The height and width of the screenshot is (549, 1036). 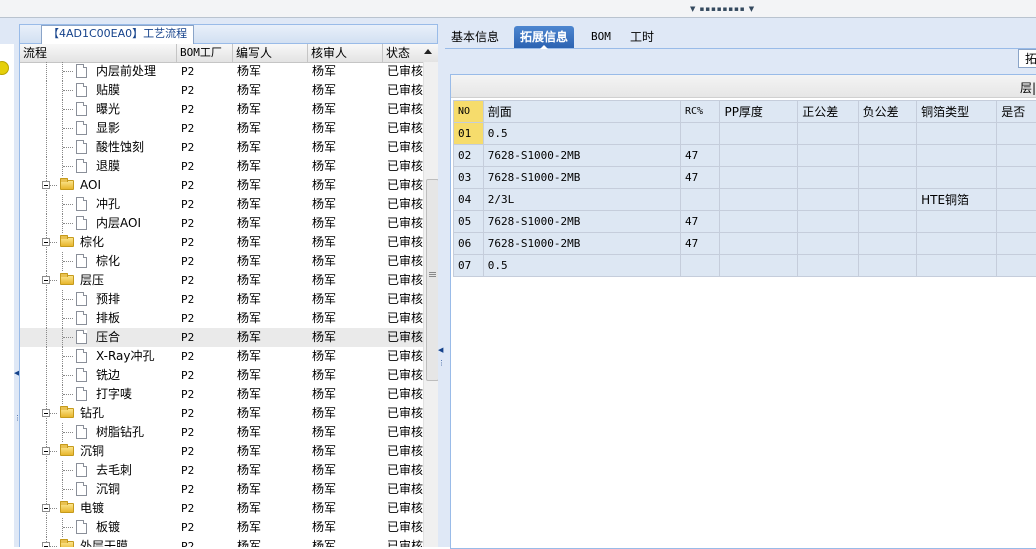 What do you see at coordinates (97, 109) in the screenshot?
I see `tree-node: 曝光` at bounding box center [97, 109].